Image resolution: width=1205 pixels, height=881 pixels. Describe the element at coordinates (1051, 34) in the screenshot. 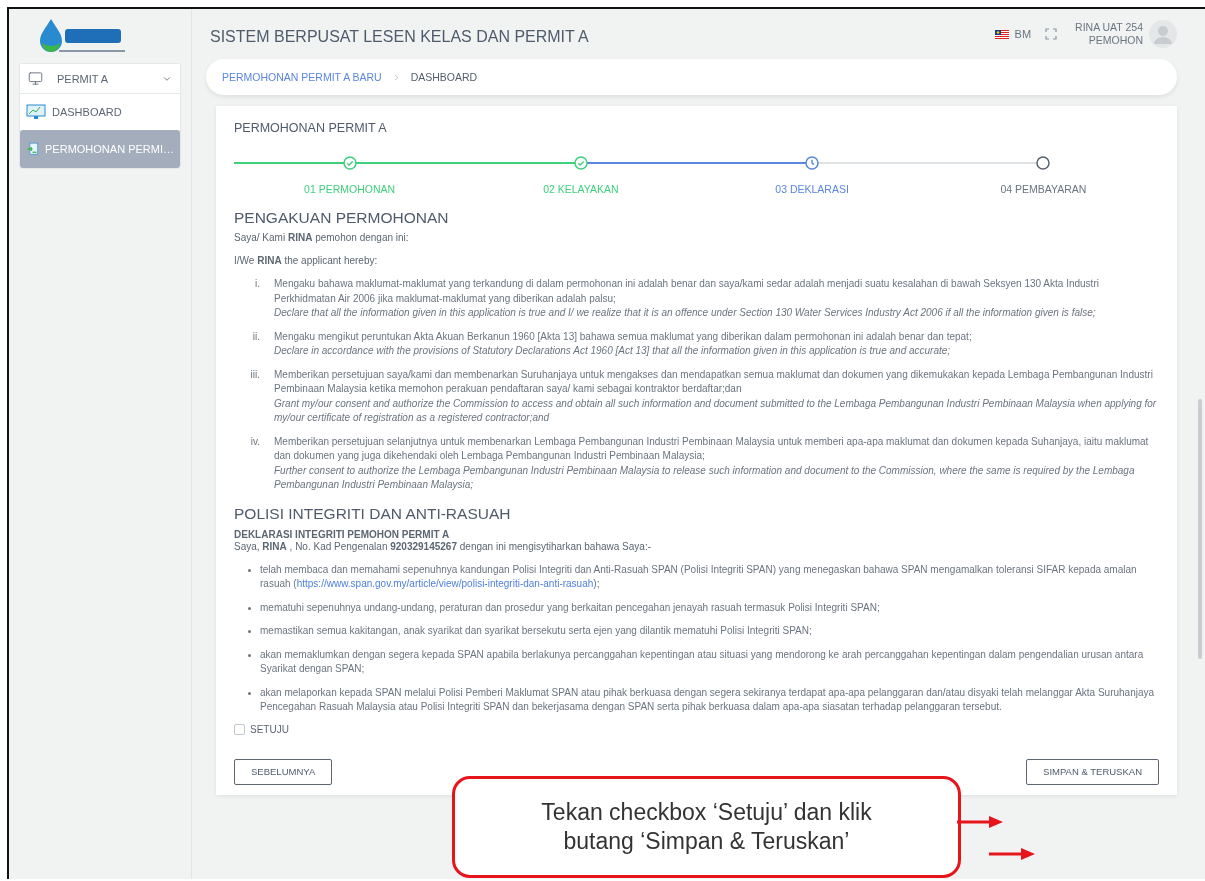

I see `fullscreen-icon` at that location.